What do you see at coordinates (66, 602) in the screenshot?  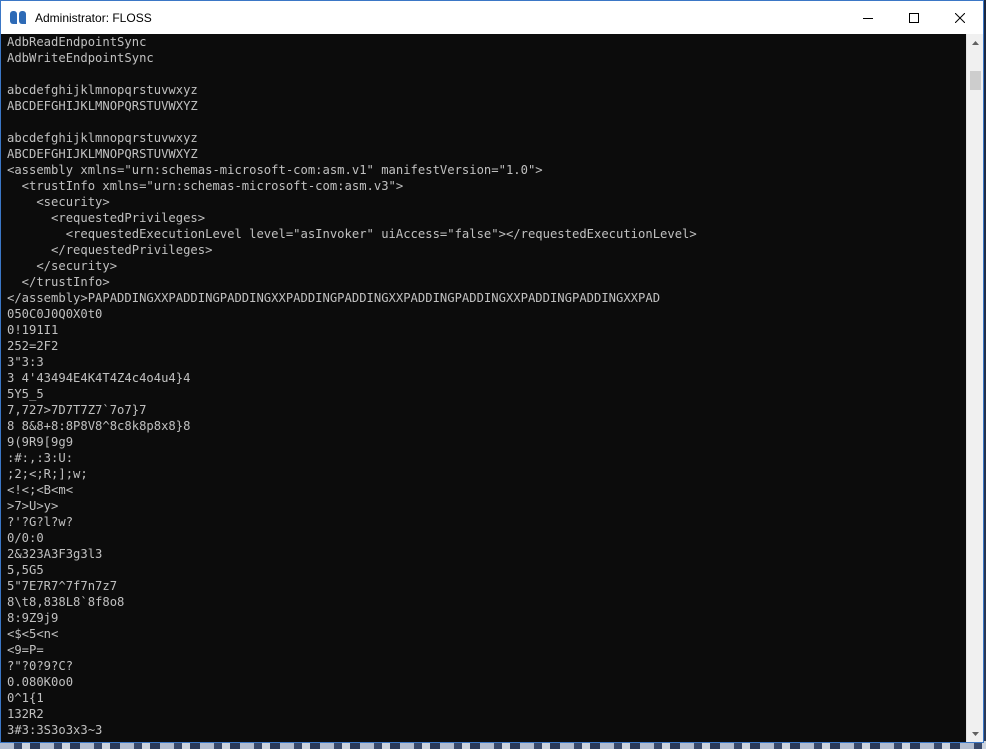 I see `console-line: 8\t8,838L8`8f8o8` at bounding box center [66, 602].